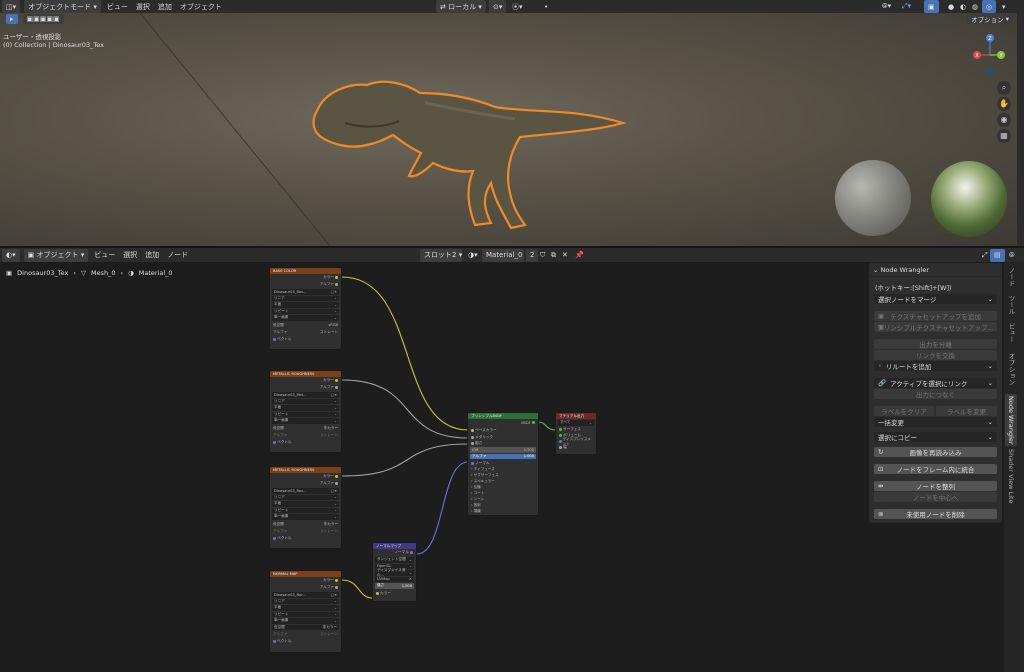 The width and height of the screenshot is (1024, 672). Describe the element at coordinates (576, 433) in the screenshot. I see `material-output-node: マテリアル出力 すべて ⌄ サーフェス ボリューム ディスプレイスメント 幅` at that location.